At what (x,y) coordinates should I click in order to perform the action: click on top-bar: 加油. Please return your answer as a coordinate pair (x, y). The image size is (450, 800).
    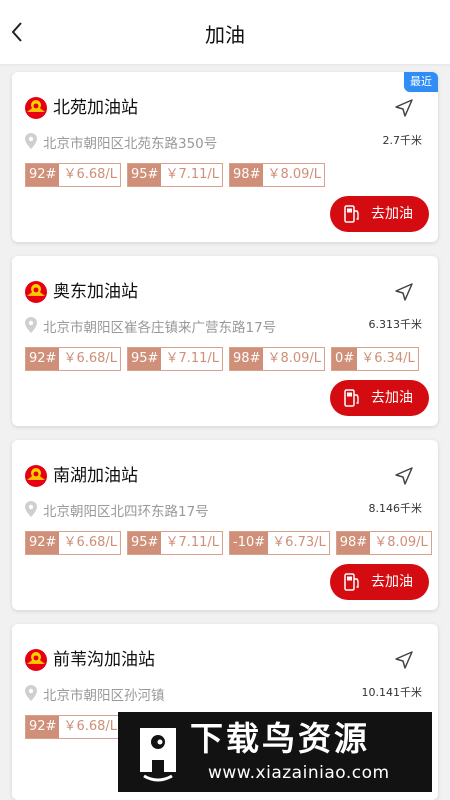
    Looking at the image, I should click on (225, 32).